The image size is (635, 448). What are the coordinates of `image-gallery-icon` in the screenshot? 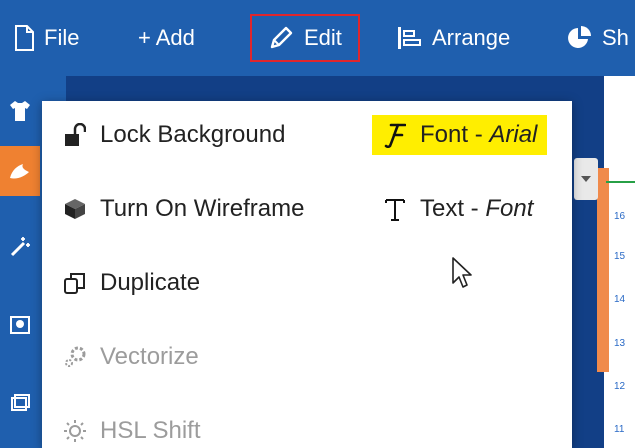 It's located at (20, 325).